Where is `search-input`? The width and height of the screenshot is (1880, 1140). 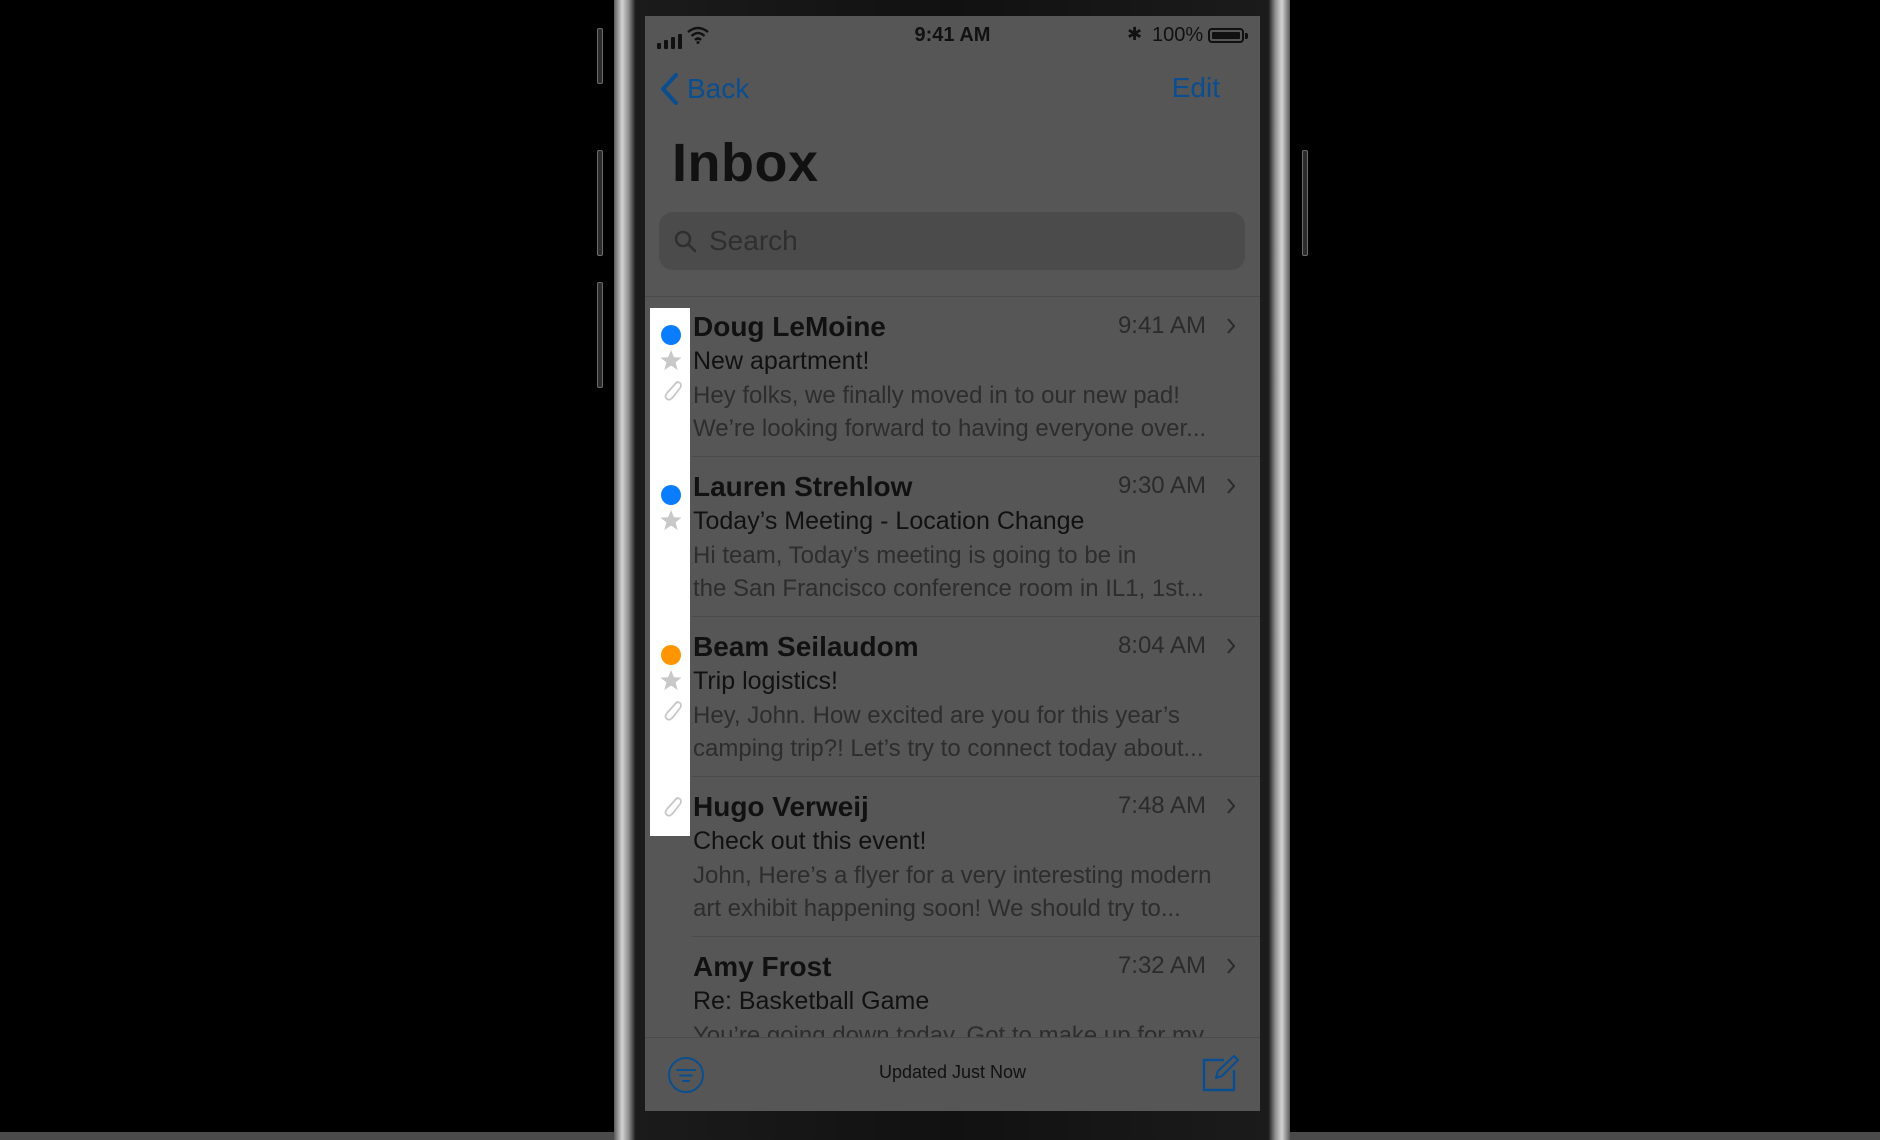 search-input is located at coordinates (959, 241).